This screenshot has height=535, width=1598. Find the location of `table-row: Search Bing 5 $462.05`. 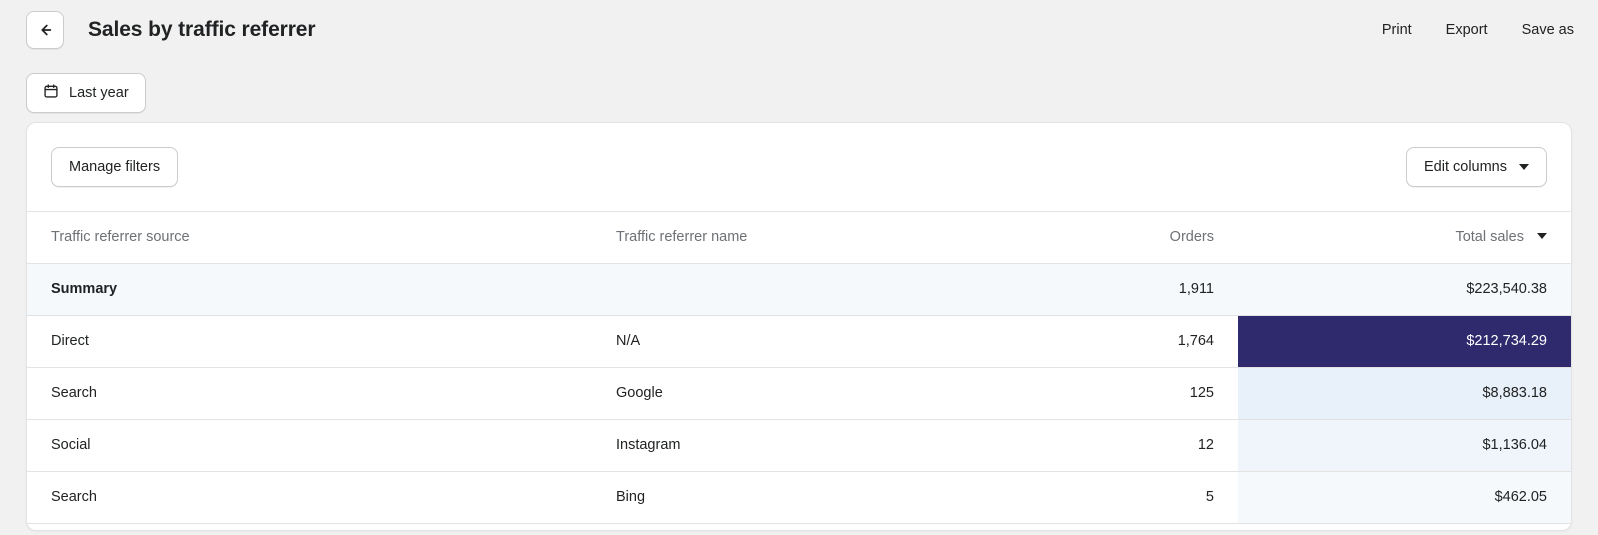

table-row: Search Bing 5 $462.05 is located at coordinates (799, 497).